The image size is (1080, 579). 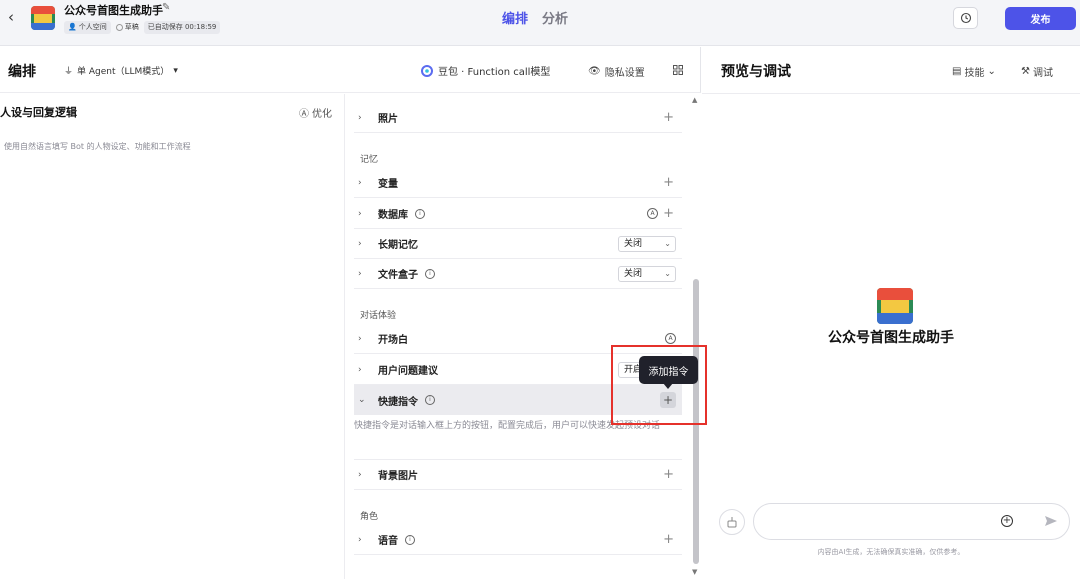 I want to click on skill-row-file-box: › 文件盒子 i 关闭 ⌄, so click(x=518, y=274).